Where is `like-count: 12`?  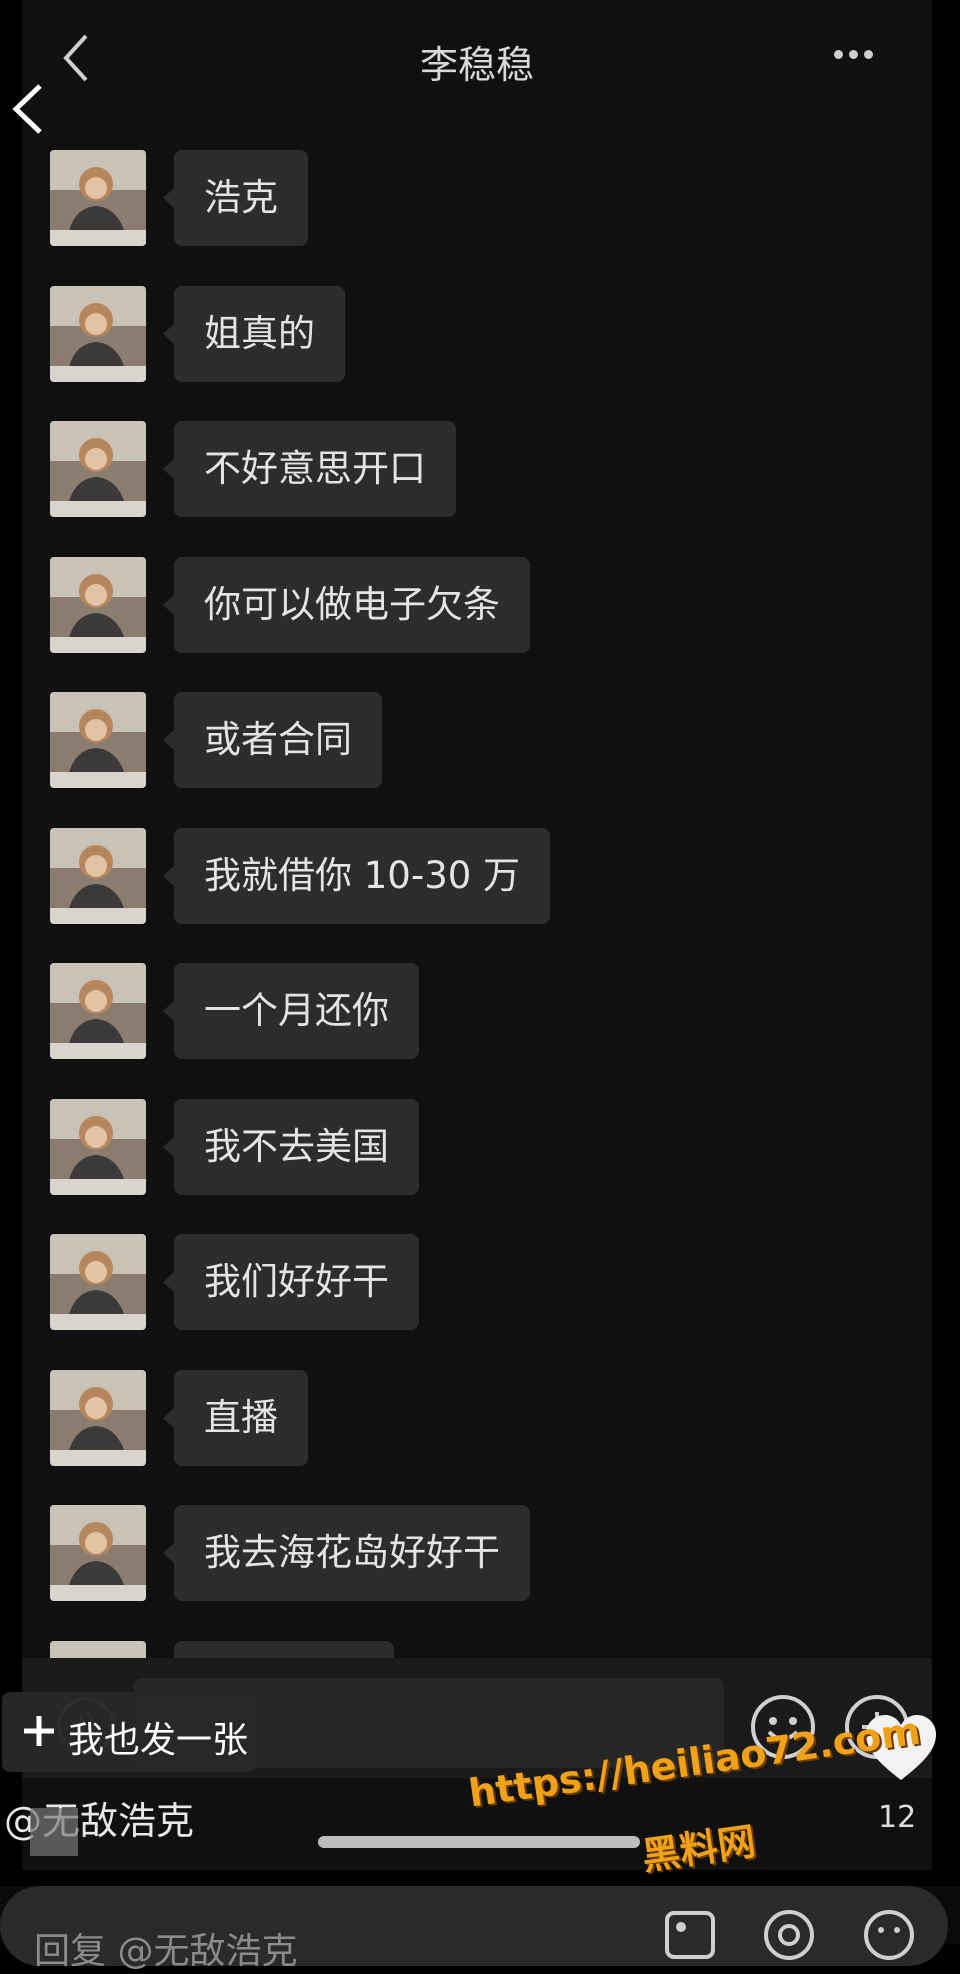
like-count: 12 is located at coordinates (897, 1817).